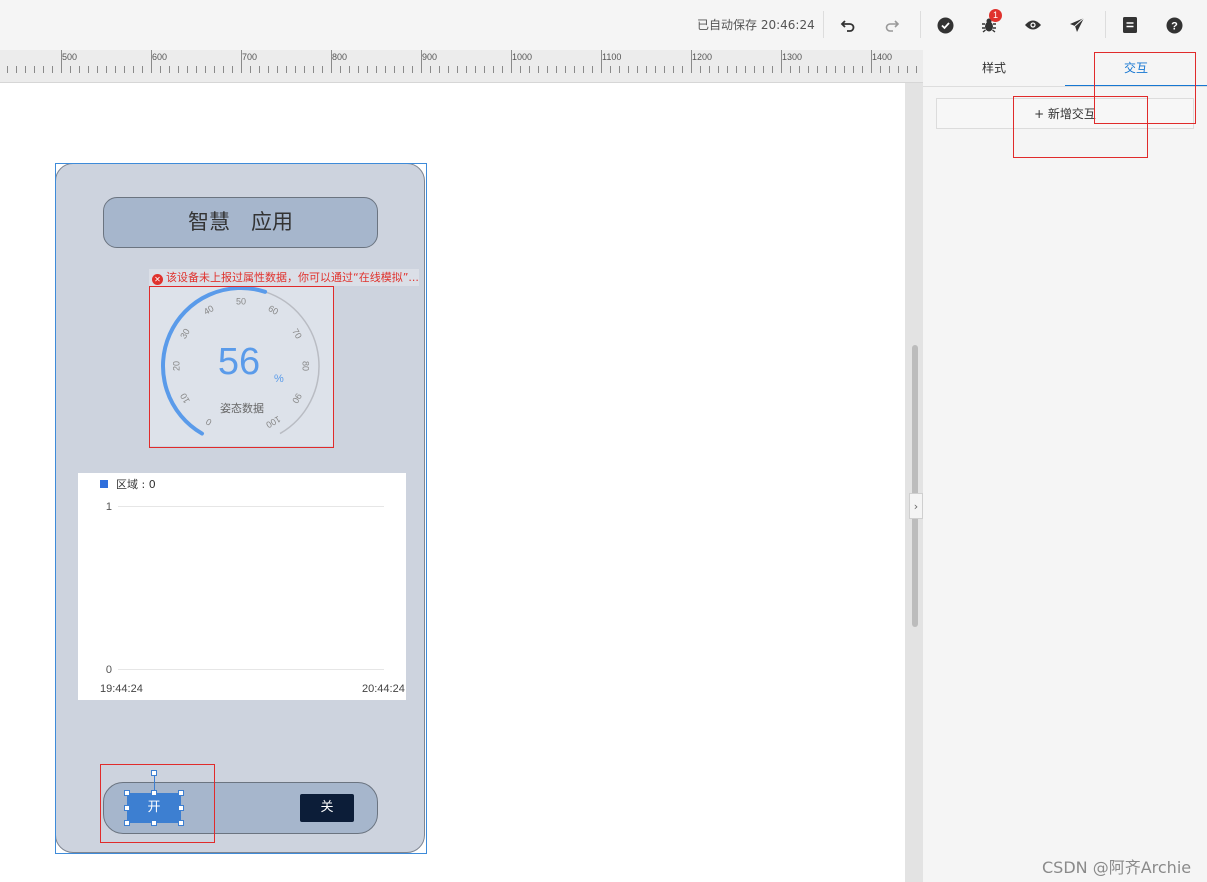  What do you see at coordinates (209, 310) in the screenshot?
I see `gauge-tick-label: 40` at bounding box center [209, 310].